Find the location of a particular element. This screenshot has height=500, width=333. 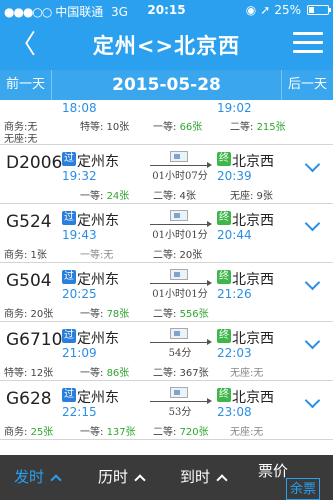

remaining-tickets-button: 余票 is located at coordinates (303, 489).